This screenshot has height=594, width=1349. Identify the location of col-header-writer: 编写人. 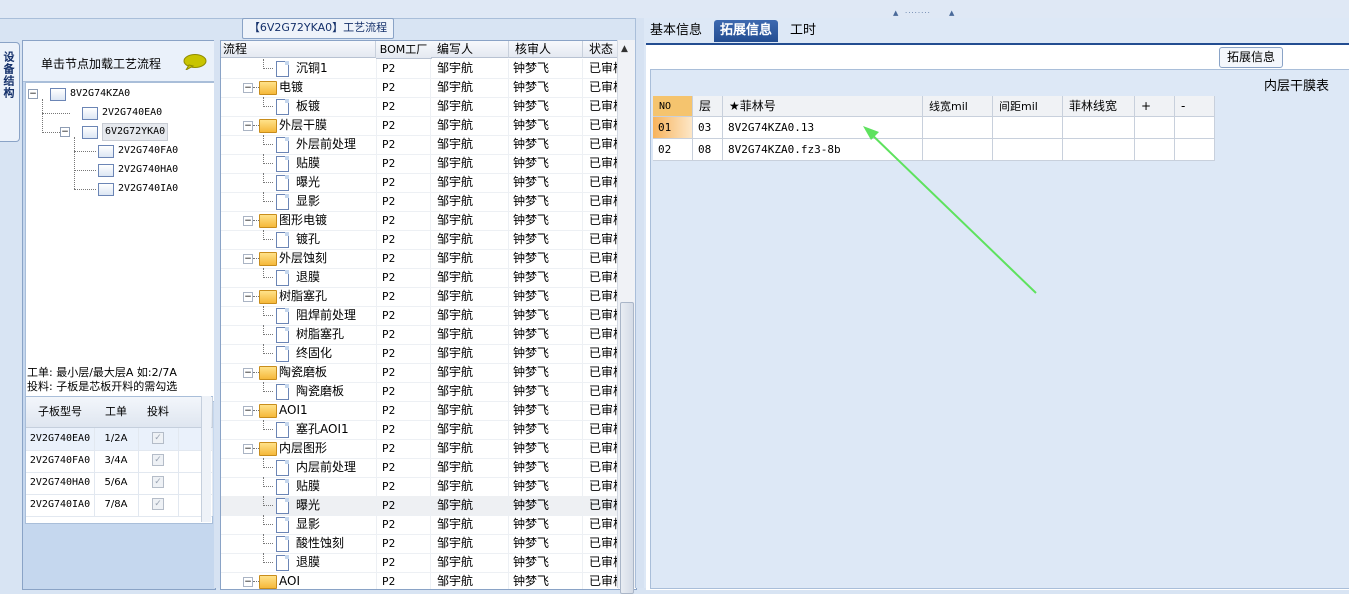
(470, 49).